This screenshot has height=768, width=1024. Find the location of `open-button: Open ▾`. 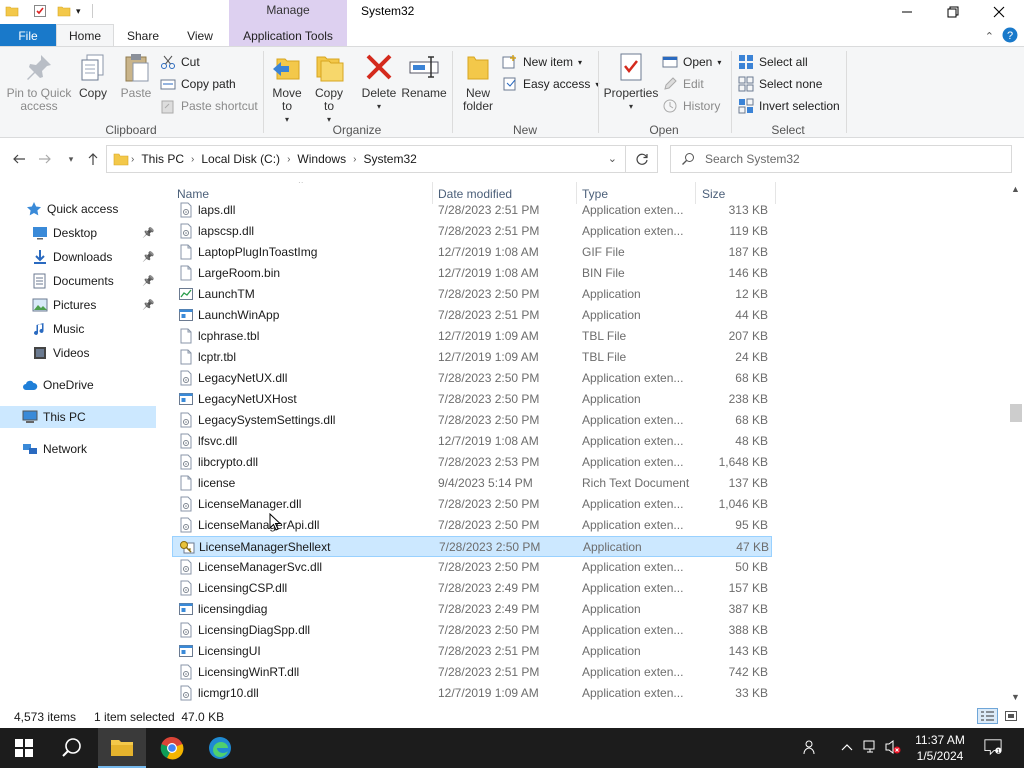

open-button: Open ▾ is located at coordinates (691, 62).